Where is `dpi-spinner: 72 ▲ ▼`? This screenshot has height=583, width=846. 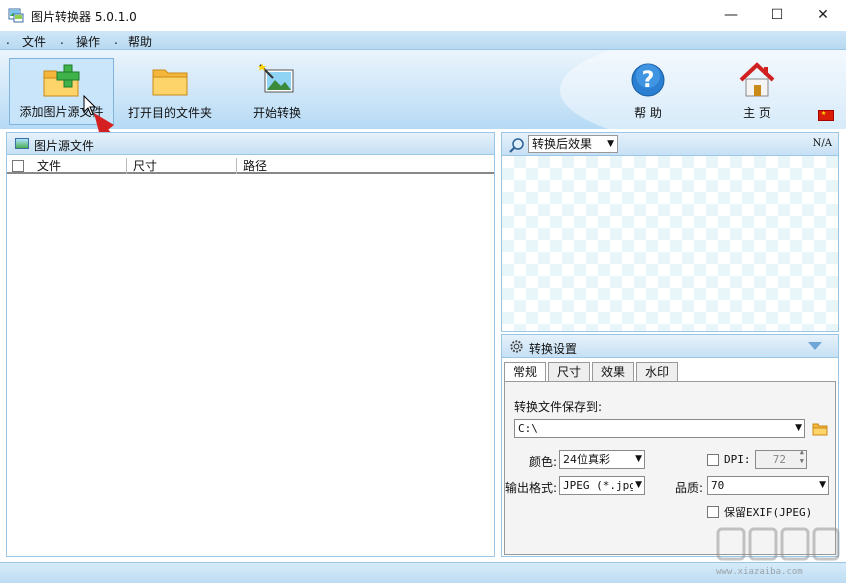 dpi-spinner: 72 ▲ ▼ is located at coordinates (781, 459).